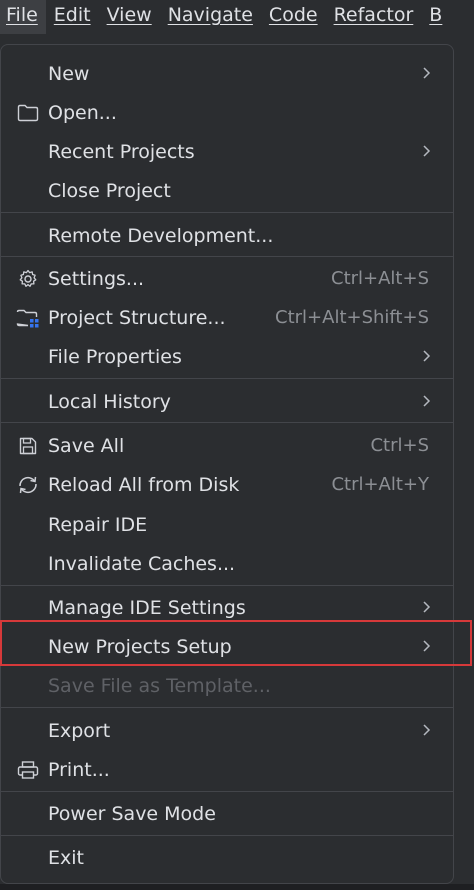 Image resolution: width=474 pixels, height=890 pixels. Describe the element at coordinates (237, 887) in the screenshot. I see `editor-background-strip` at that location.